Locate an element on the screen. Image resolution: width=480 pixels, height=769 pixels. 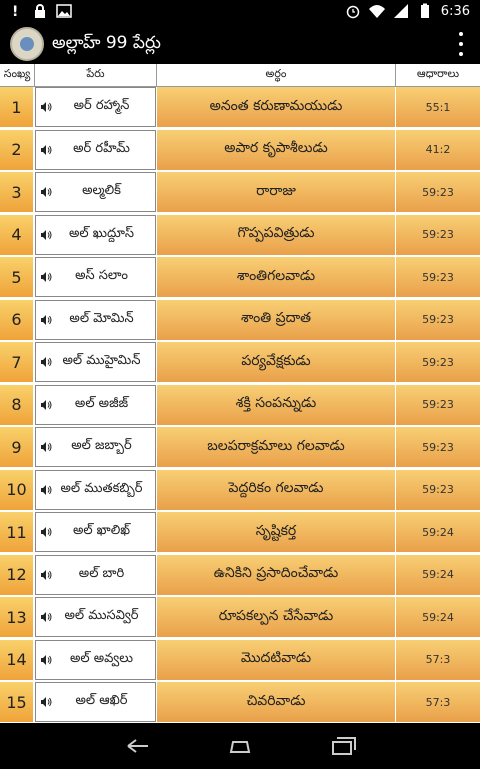
action-bar: అల్లాహ్ 99 పేర్లు is located at coordinates (240, 44).